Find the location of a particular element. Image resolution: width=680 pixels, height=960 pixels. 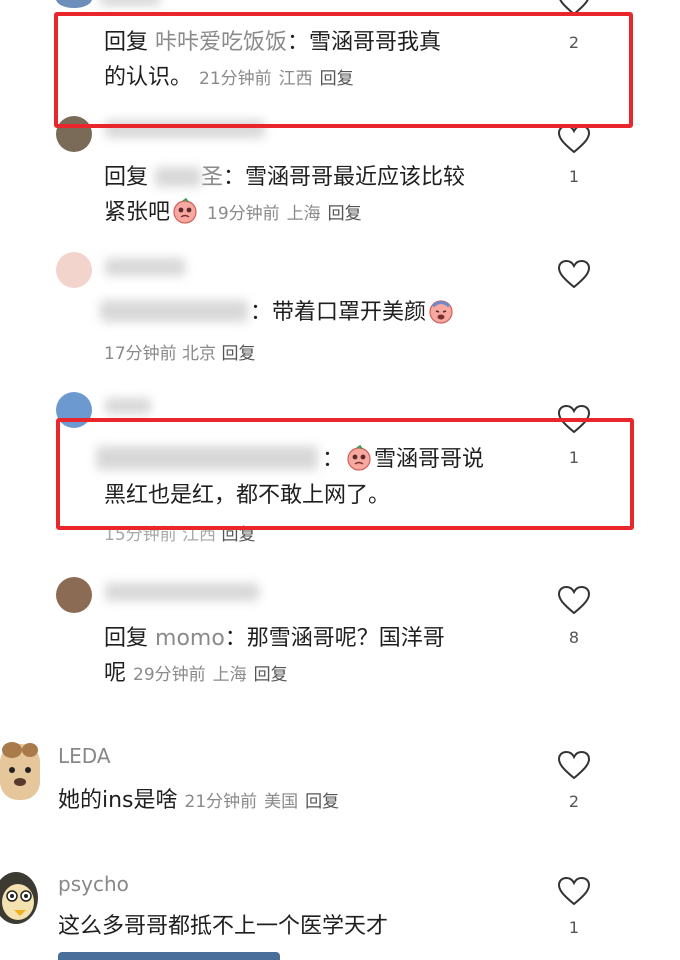

blurred-reply-target is located at coordinates (174, 311).